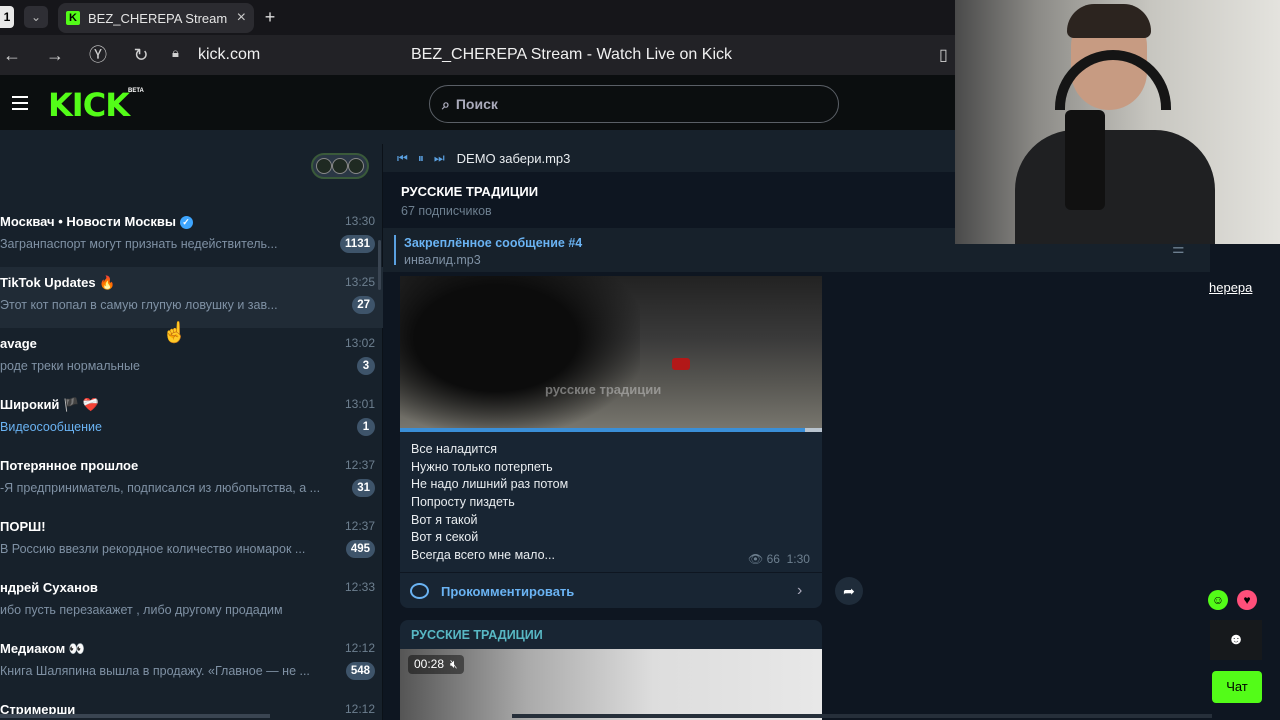 The image size is (1280, 720). I want to click on unread-badge: 3, so click(366, 366).